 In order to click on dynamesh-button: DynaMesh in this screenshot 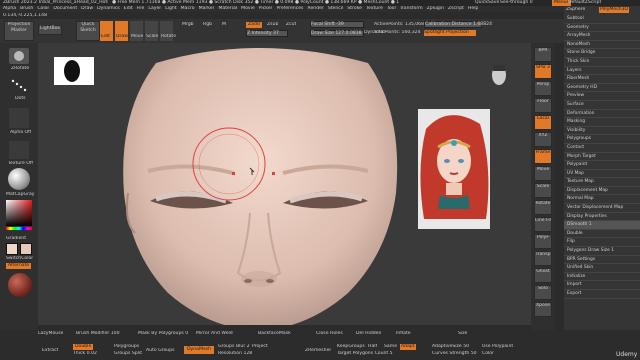, I will do `click(199, 350)`.